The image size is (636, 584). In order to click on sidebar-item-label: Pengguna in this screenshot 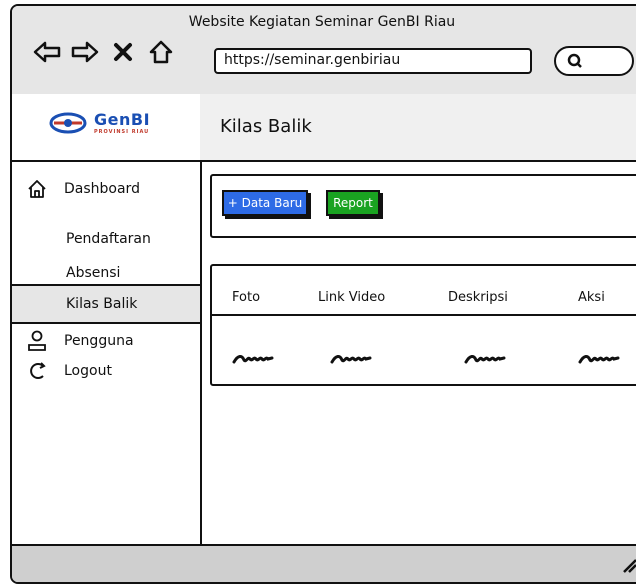, I will do `click(99, 341)`.